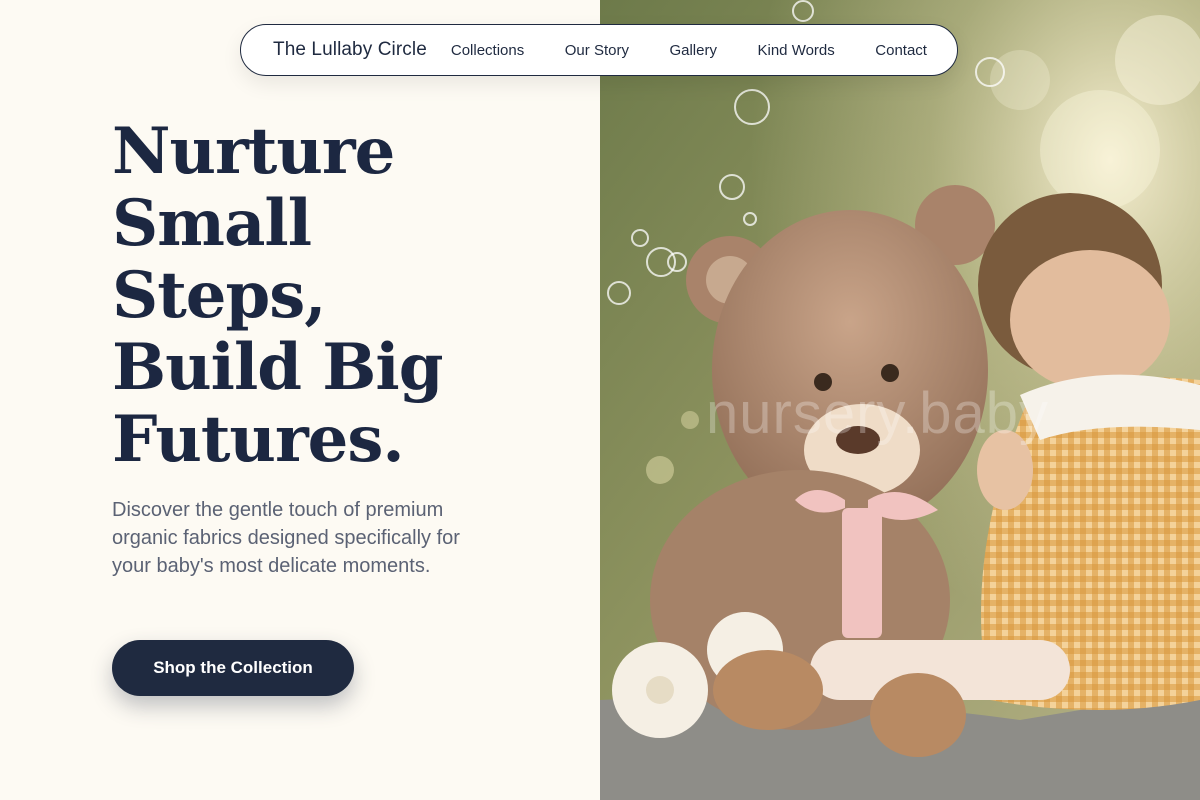  What do you see at coordinates (350, 50) in the screenshot?
I see `brand-name: The Lullaby Circle` at bounding box center [350, 50].